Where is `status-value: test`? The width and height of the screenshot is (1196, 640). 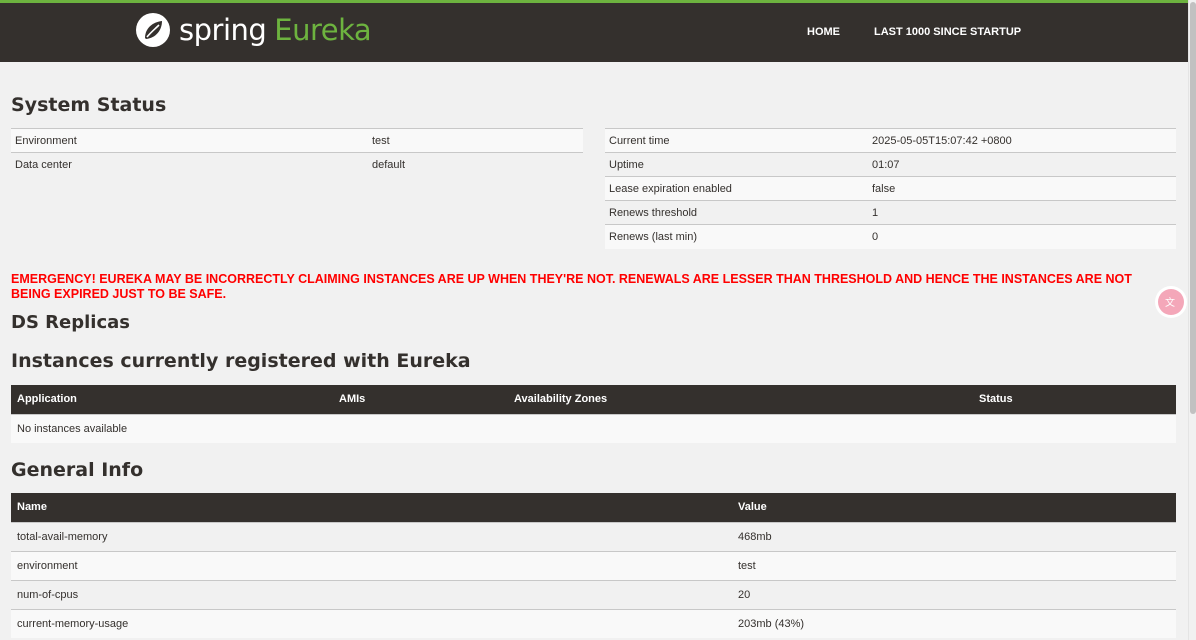 status-value: test is located at coordinates (475, 140).